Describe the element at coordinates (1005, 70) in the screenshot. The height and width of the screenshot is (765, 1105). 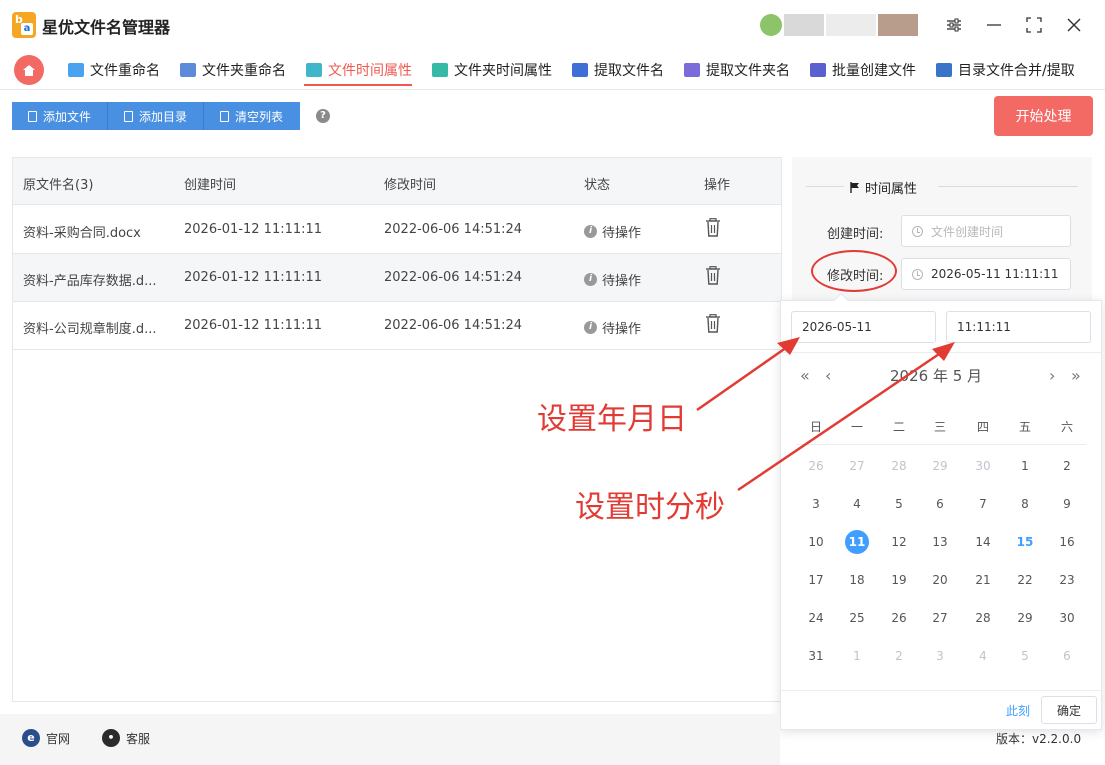
I see `tab-merge-extract: 目录文件合并/提取` at that location.